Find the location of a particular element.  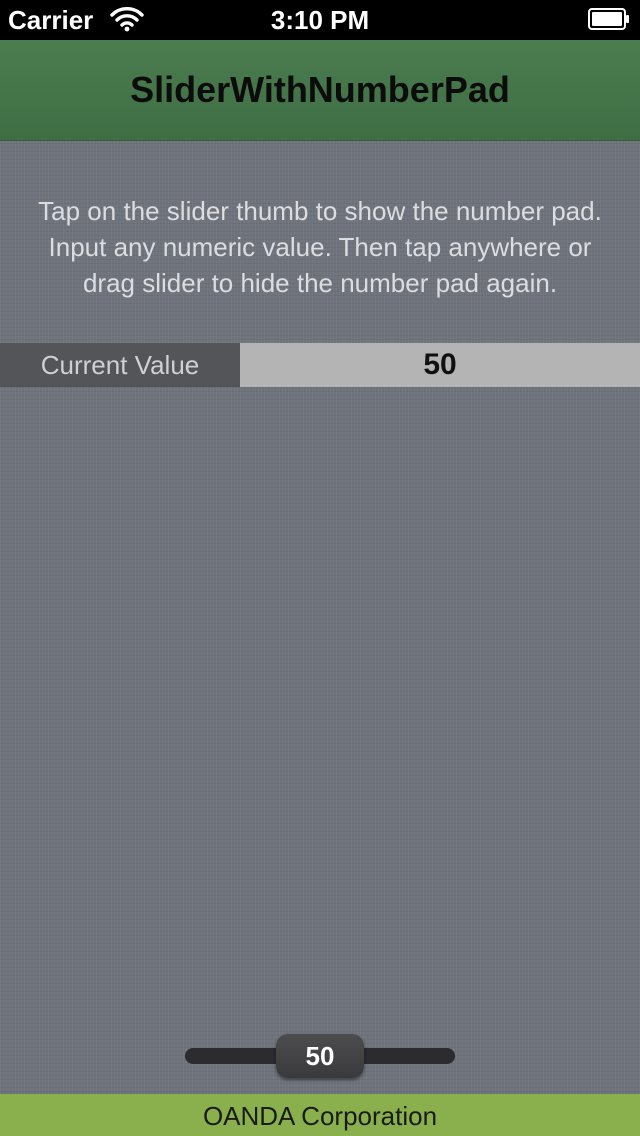

status-bar: Carrier 3:10 PM is located at coordinates (320, 20).